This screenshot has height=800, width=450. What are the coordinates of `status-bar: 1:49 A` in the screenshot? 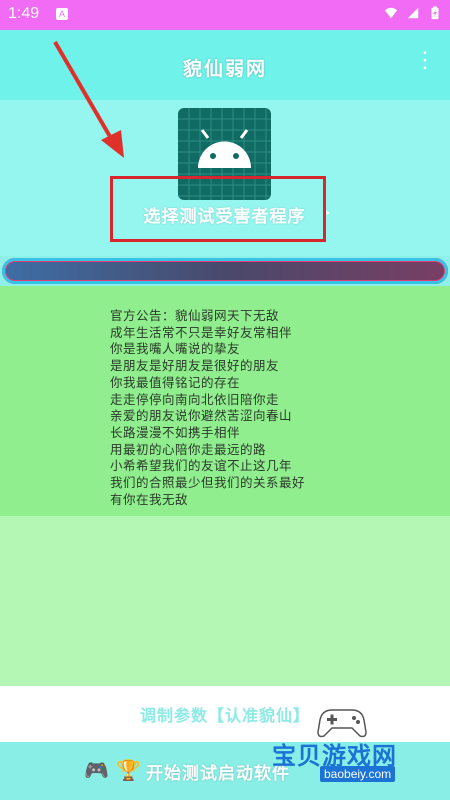 It's located at (225, 15).